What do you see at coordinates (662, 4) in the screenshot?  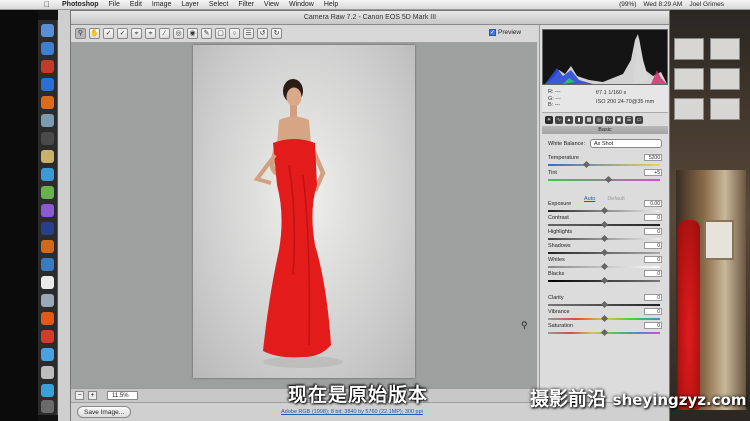 I see `menubar-clock: Wed 8:29 AM` at bounding box center [662, 4].